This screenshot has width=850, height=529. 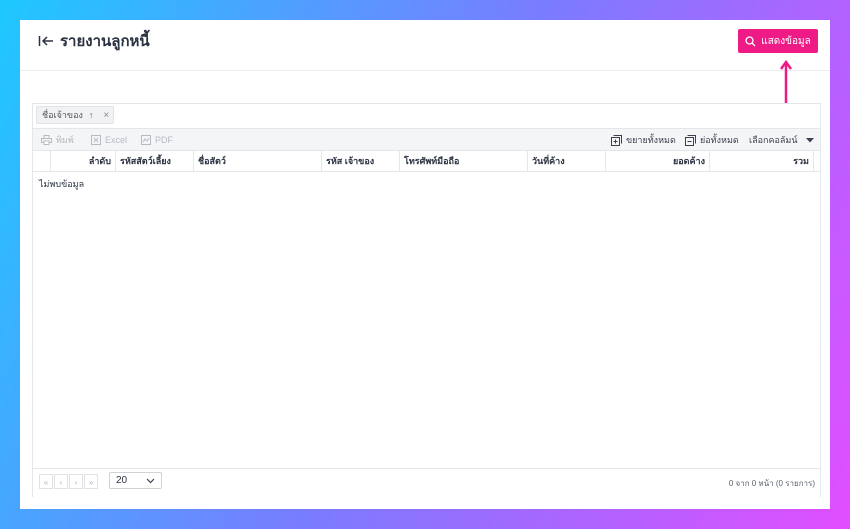 I want to click on pdf-button: PDF, so click(x=157, y=140).